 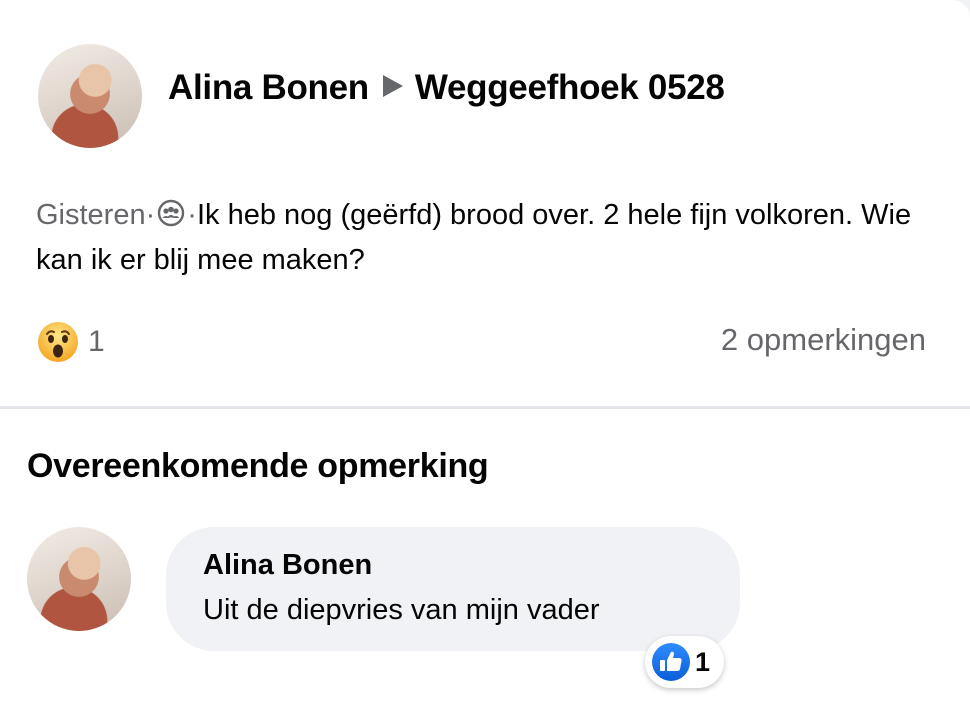 What do you see at coordinates (703, 661) in the screenshot?
I see `like-count: 1` at bounding box center [703, 661].